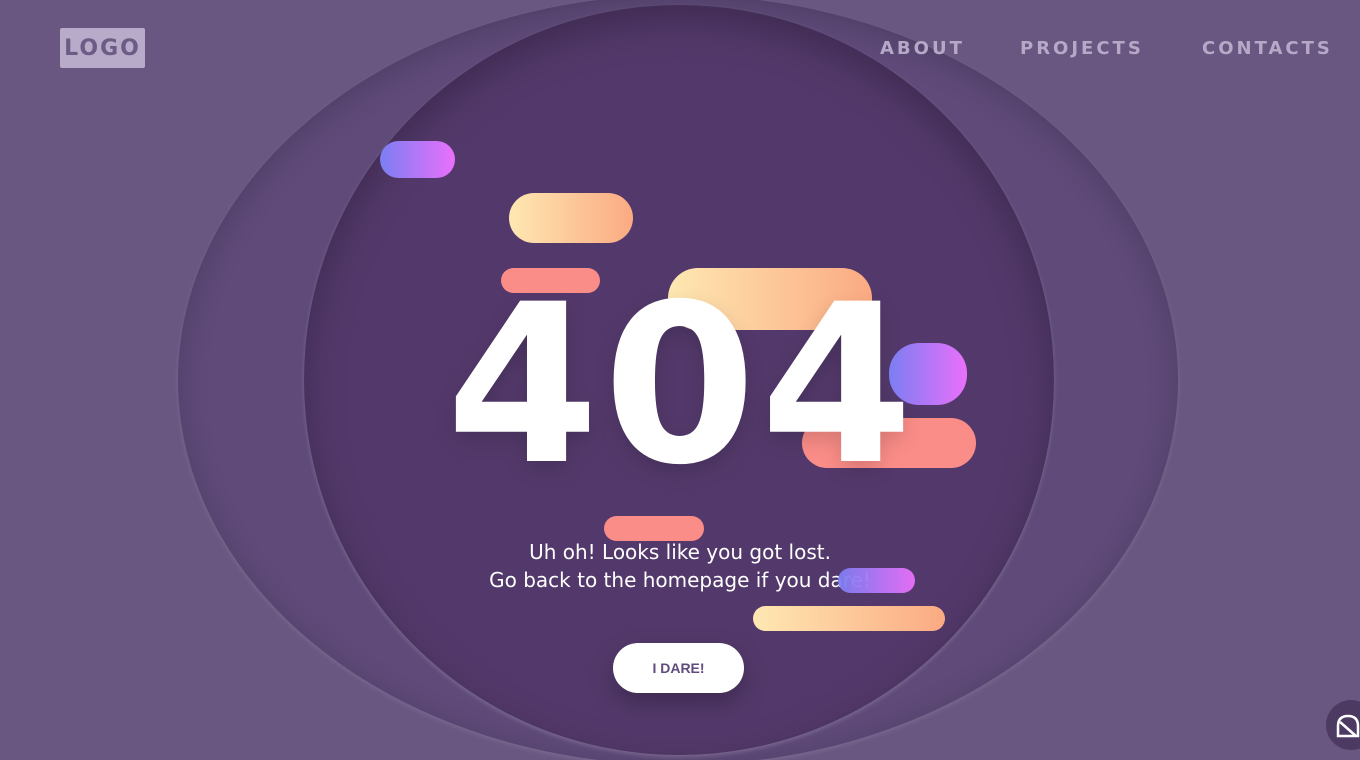 Image resolution: width=1360 pixels, height=760 pixels. Describe the element at coordinates (680, 552) in the screenshot. I see `error-message-line1: Uh oh! Looks like you got lost.` at that location.